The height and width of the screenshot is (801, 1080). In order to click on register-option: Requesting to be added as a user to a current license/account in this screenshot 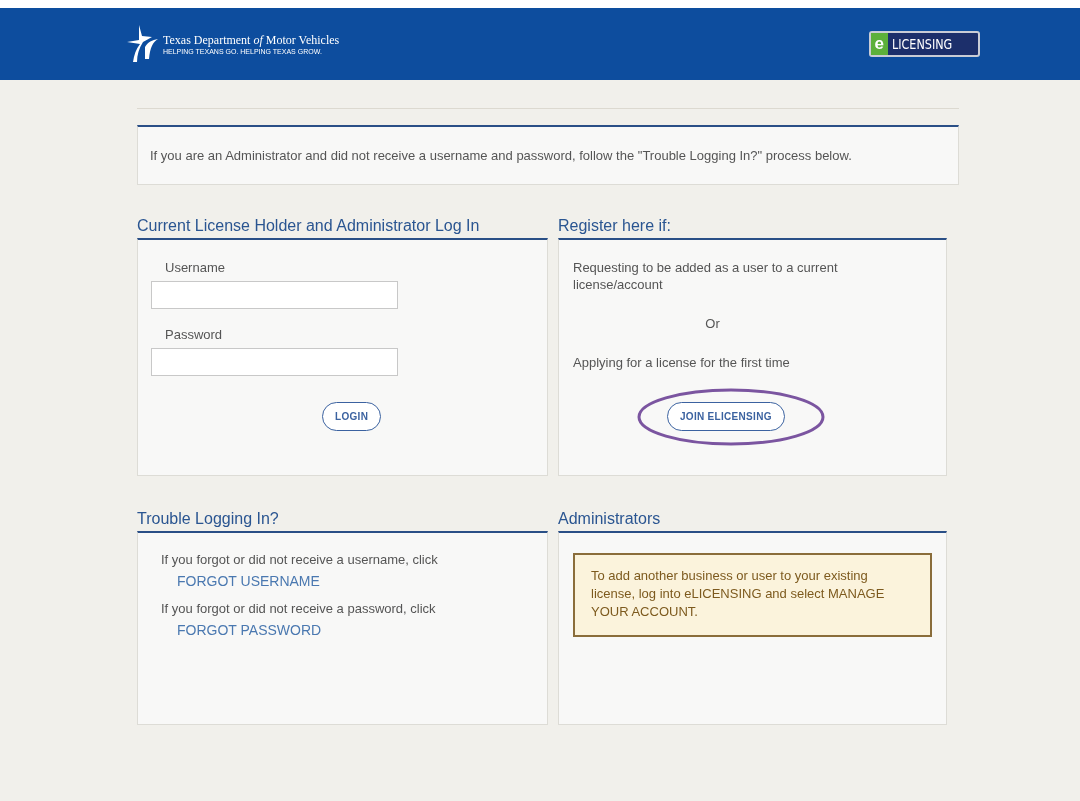, I will do `click(718, 276)`.